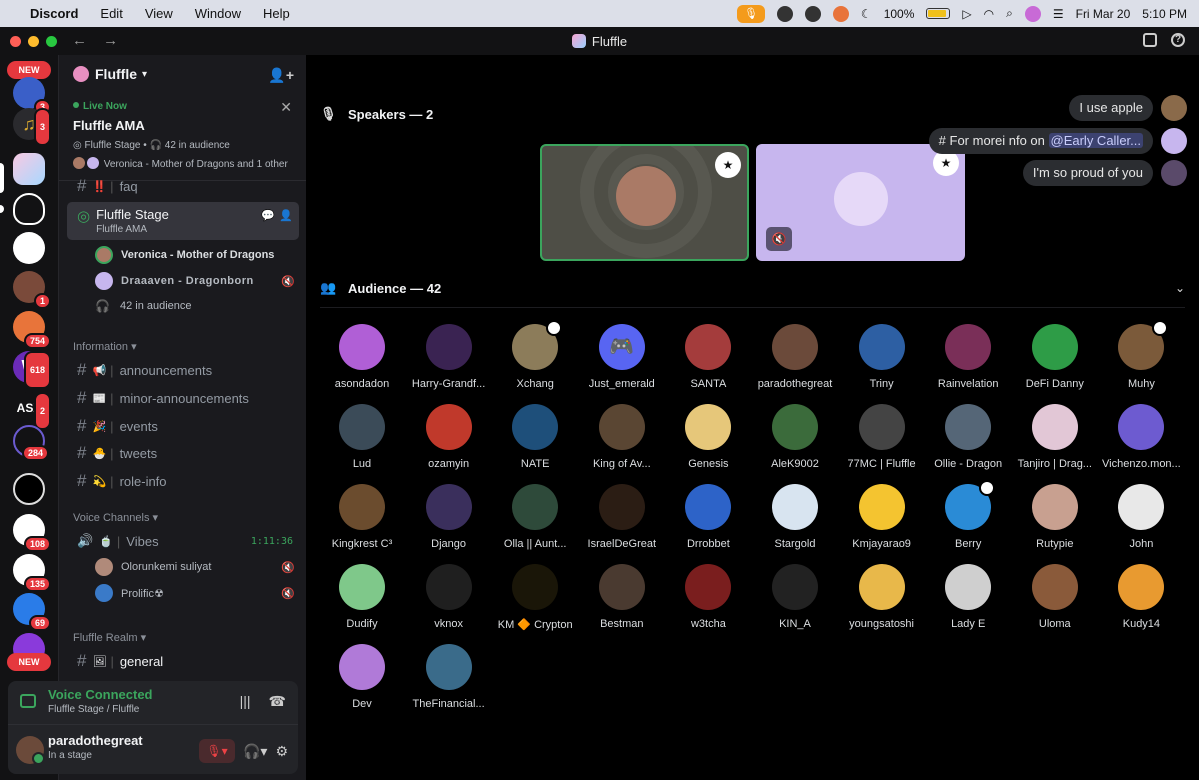 The height and width of the screenshot is (780, 1199). What do you see at coordinates (1178, 40) in the screenshot?
I see `help-icon: ?` at bounding box center [1178, 40].